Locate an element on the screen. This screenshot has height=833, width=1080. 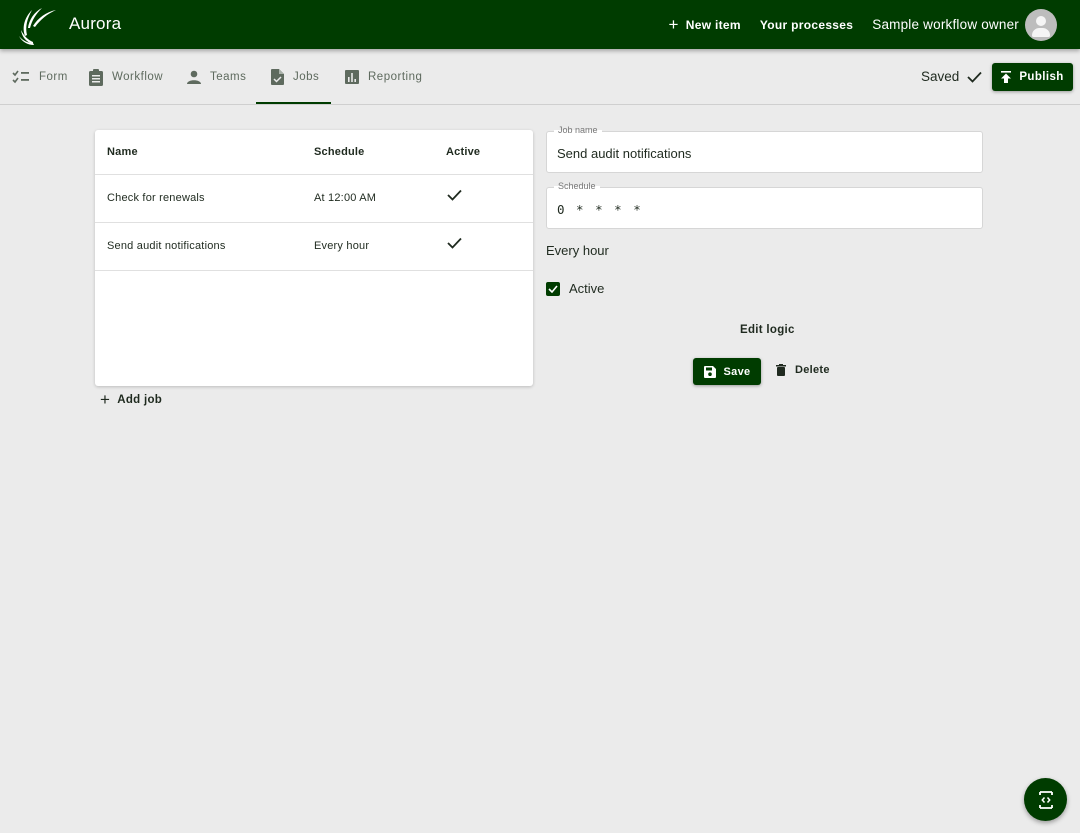
tab-form-label: Form is located at coordinates (53, 77).